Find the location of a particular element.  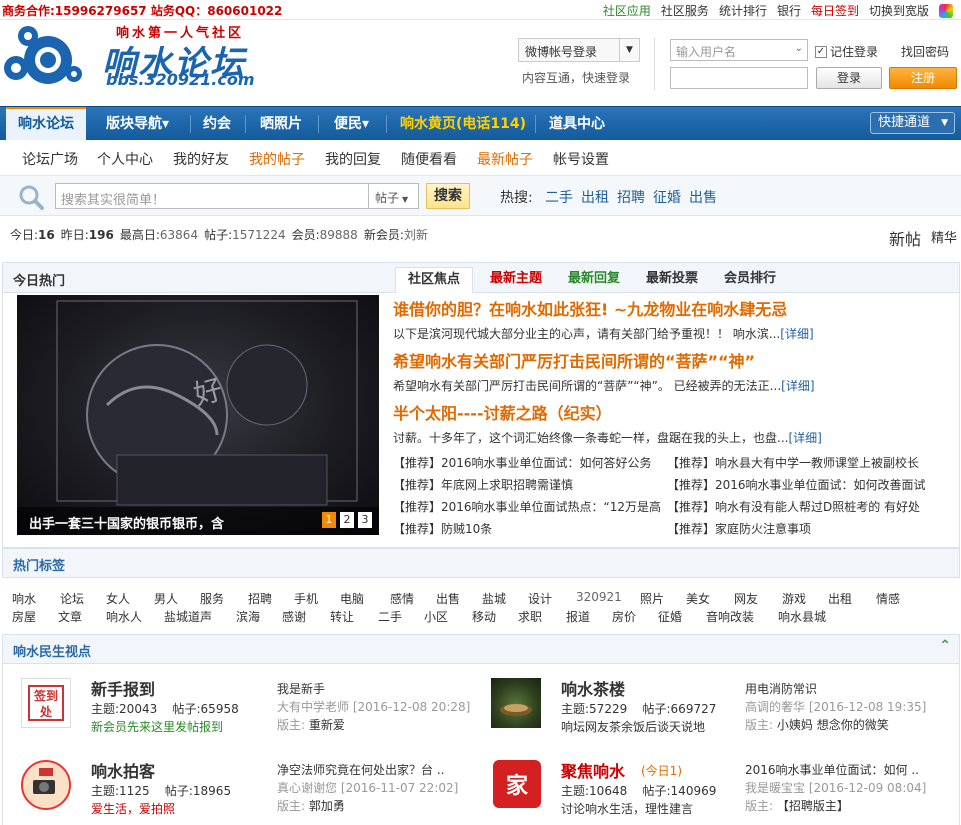

headline-1: 谁借你的胆？在响水如此张狂! ~九龙物业在响水肆无忌 is located at coordinates (590, 308).